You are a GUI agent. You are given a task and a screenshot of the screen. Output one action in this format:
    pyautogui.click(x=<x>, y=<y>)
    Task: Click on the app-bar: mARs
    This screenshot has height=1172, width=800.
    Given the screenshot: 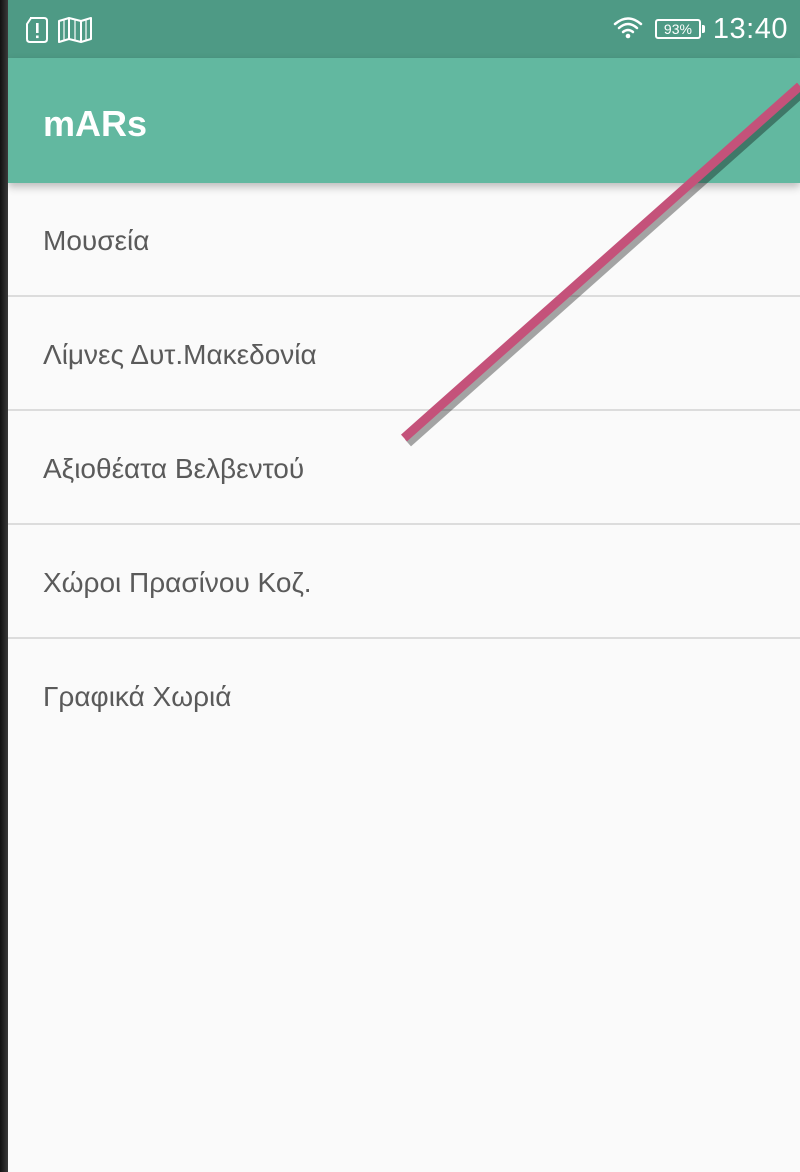 What is the action you would take?
    pyautogui.click(x=404, y=120)
    